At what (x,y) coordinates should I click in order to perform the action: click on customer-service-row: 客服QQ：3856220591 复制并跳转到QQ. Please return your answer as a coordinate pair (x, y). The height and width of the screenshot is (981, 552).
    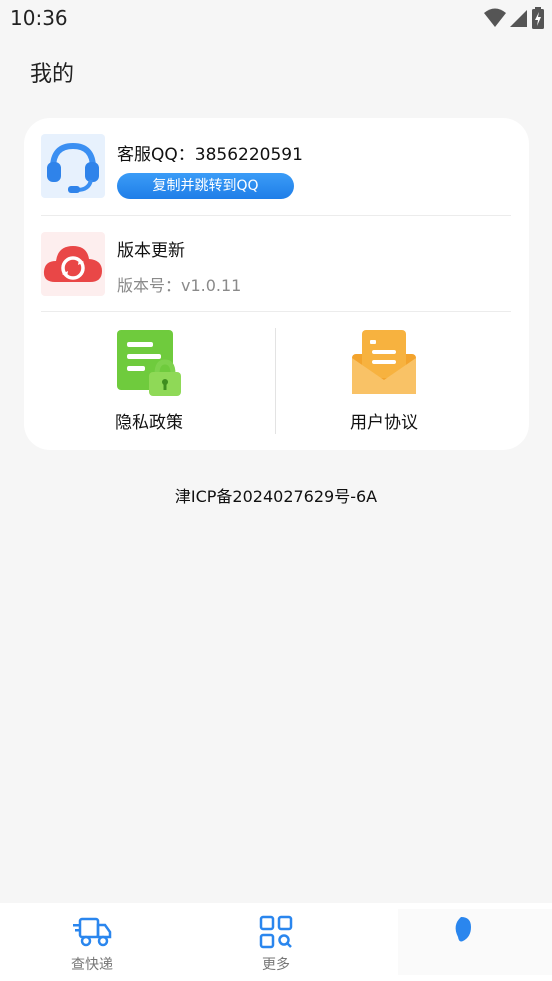
    Looking at the image, I should click on (276, 173).